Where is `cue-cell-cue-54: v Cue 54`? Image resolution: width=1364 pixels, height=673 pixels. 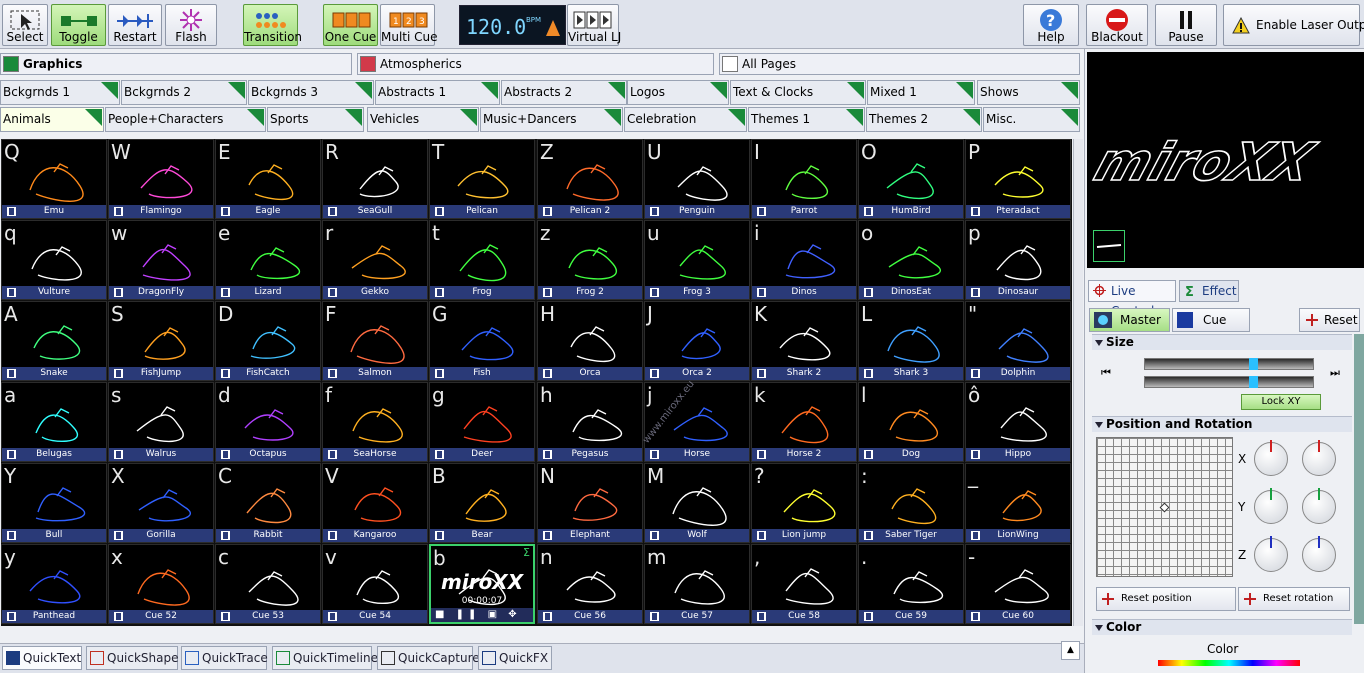 cue-cell-cue-54: v Cue 54 is located at coordinates (375, 584).